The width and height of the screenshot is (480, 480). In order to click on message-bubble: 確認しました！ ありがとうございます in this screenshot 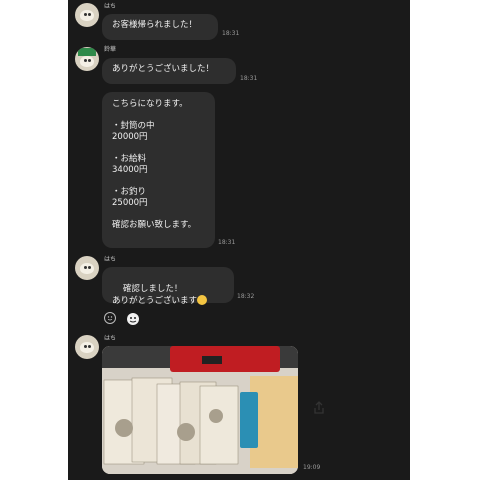, I will do `click(168, 286)`.